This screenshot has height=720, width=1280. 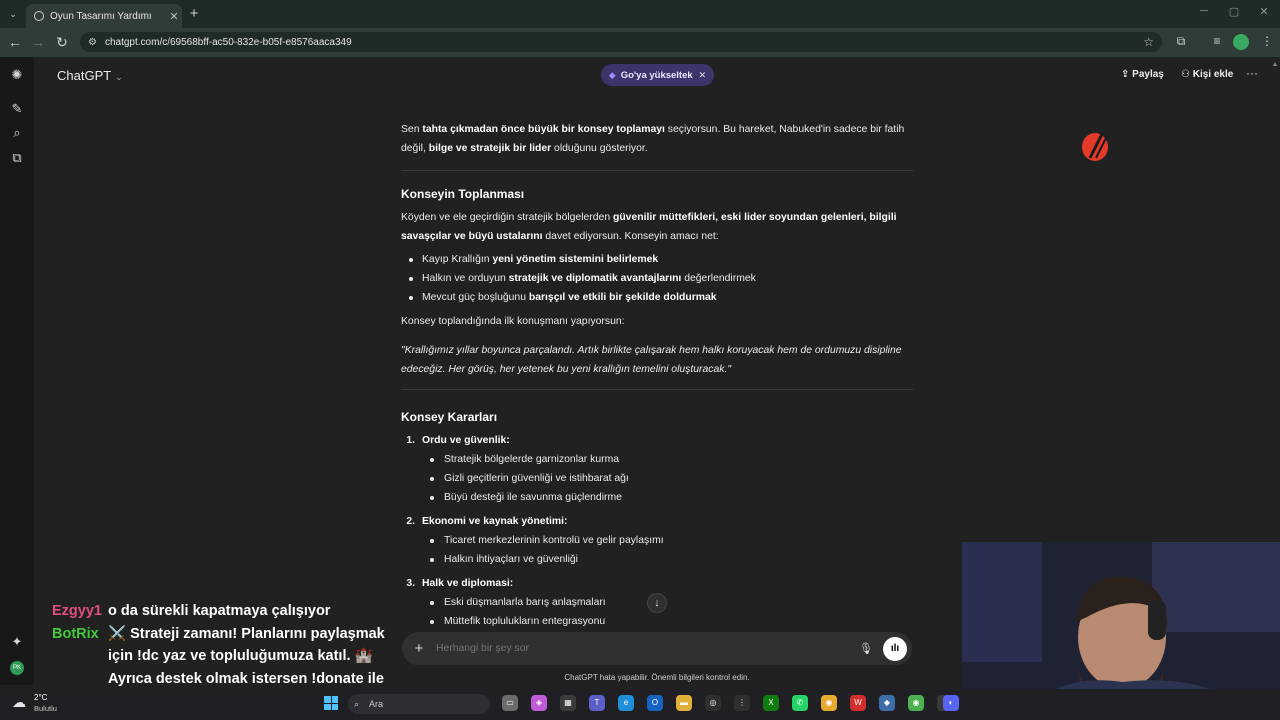 What do you see at coordinates (1127, 74) in the screenshot?
I see `share-icon: ⇪` at bounding box center [1127, 74].